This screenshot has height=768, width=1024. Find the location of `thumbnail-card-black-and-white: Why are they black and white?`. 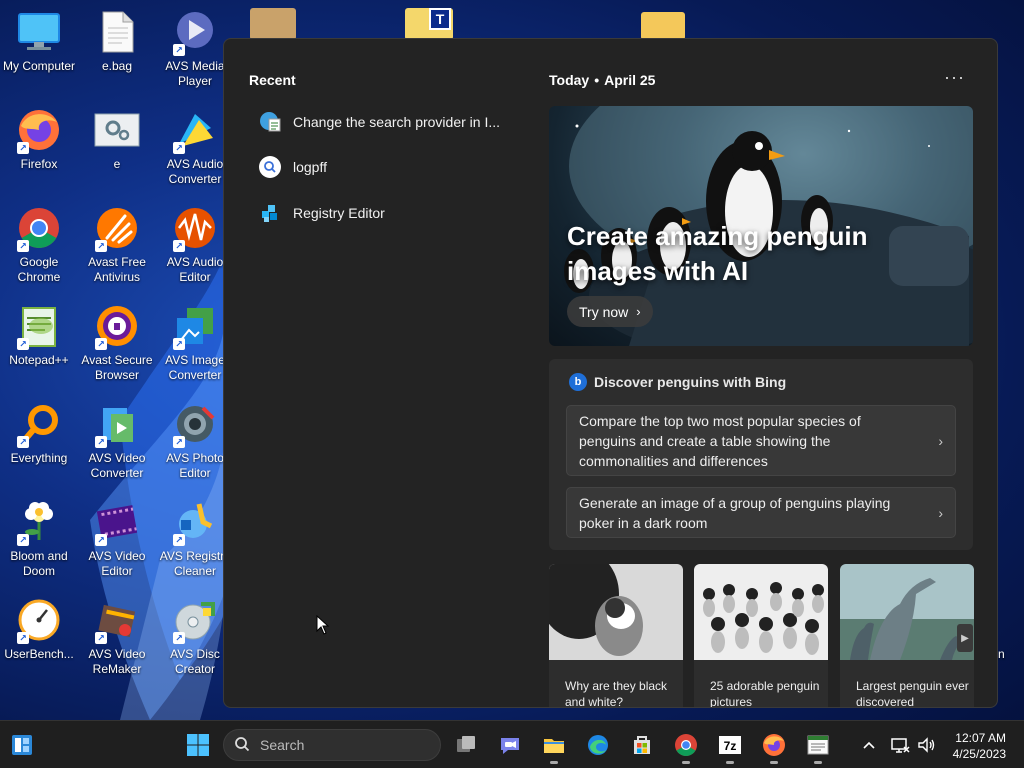

thumbnail-card-black-and-white: Why are they black and white? is located at coordinates (616, 635).